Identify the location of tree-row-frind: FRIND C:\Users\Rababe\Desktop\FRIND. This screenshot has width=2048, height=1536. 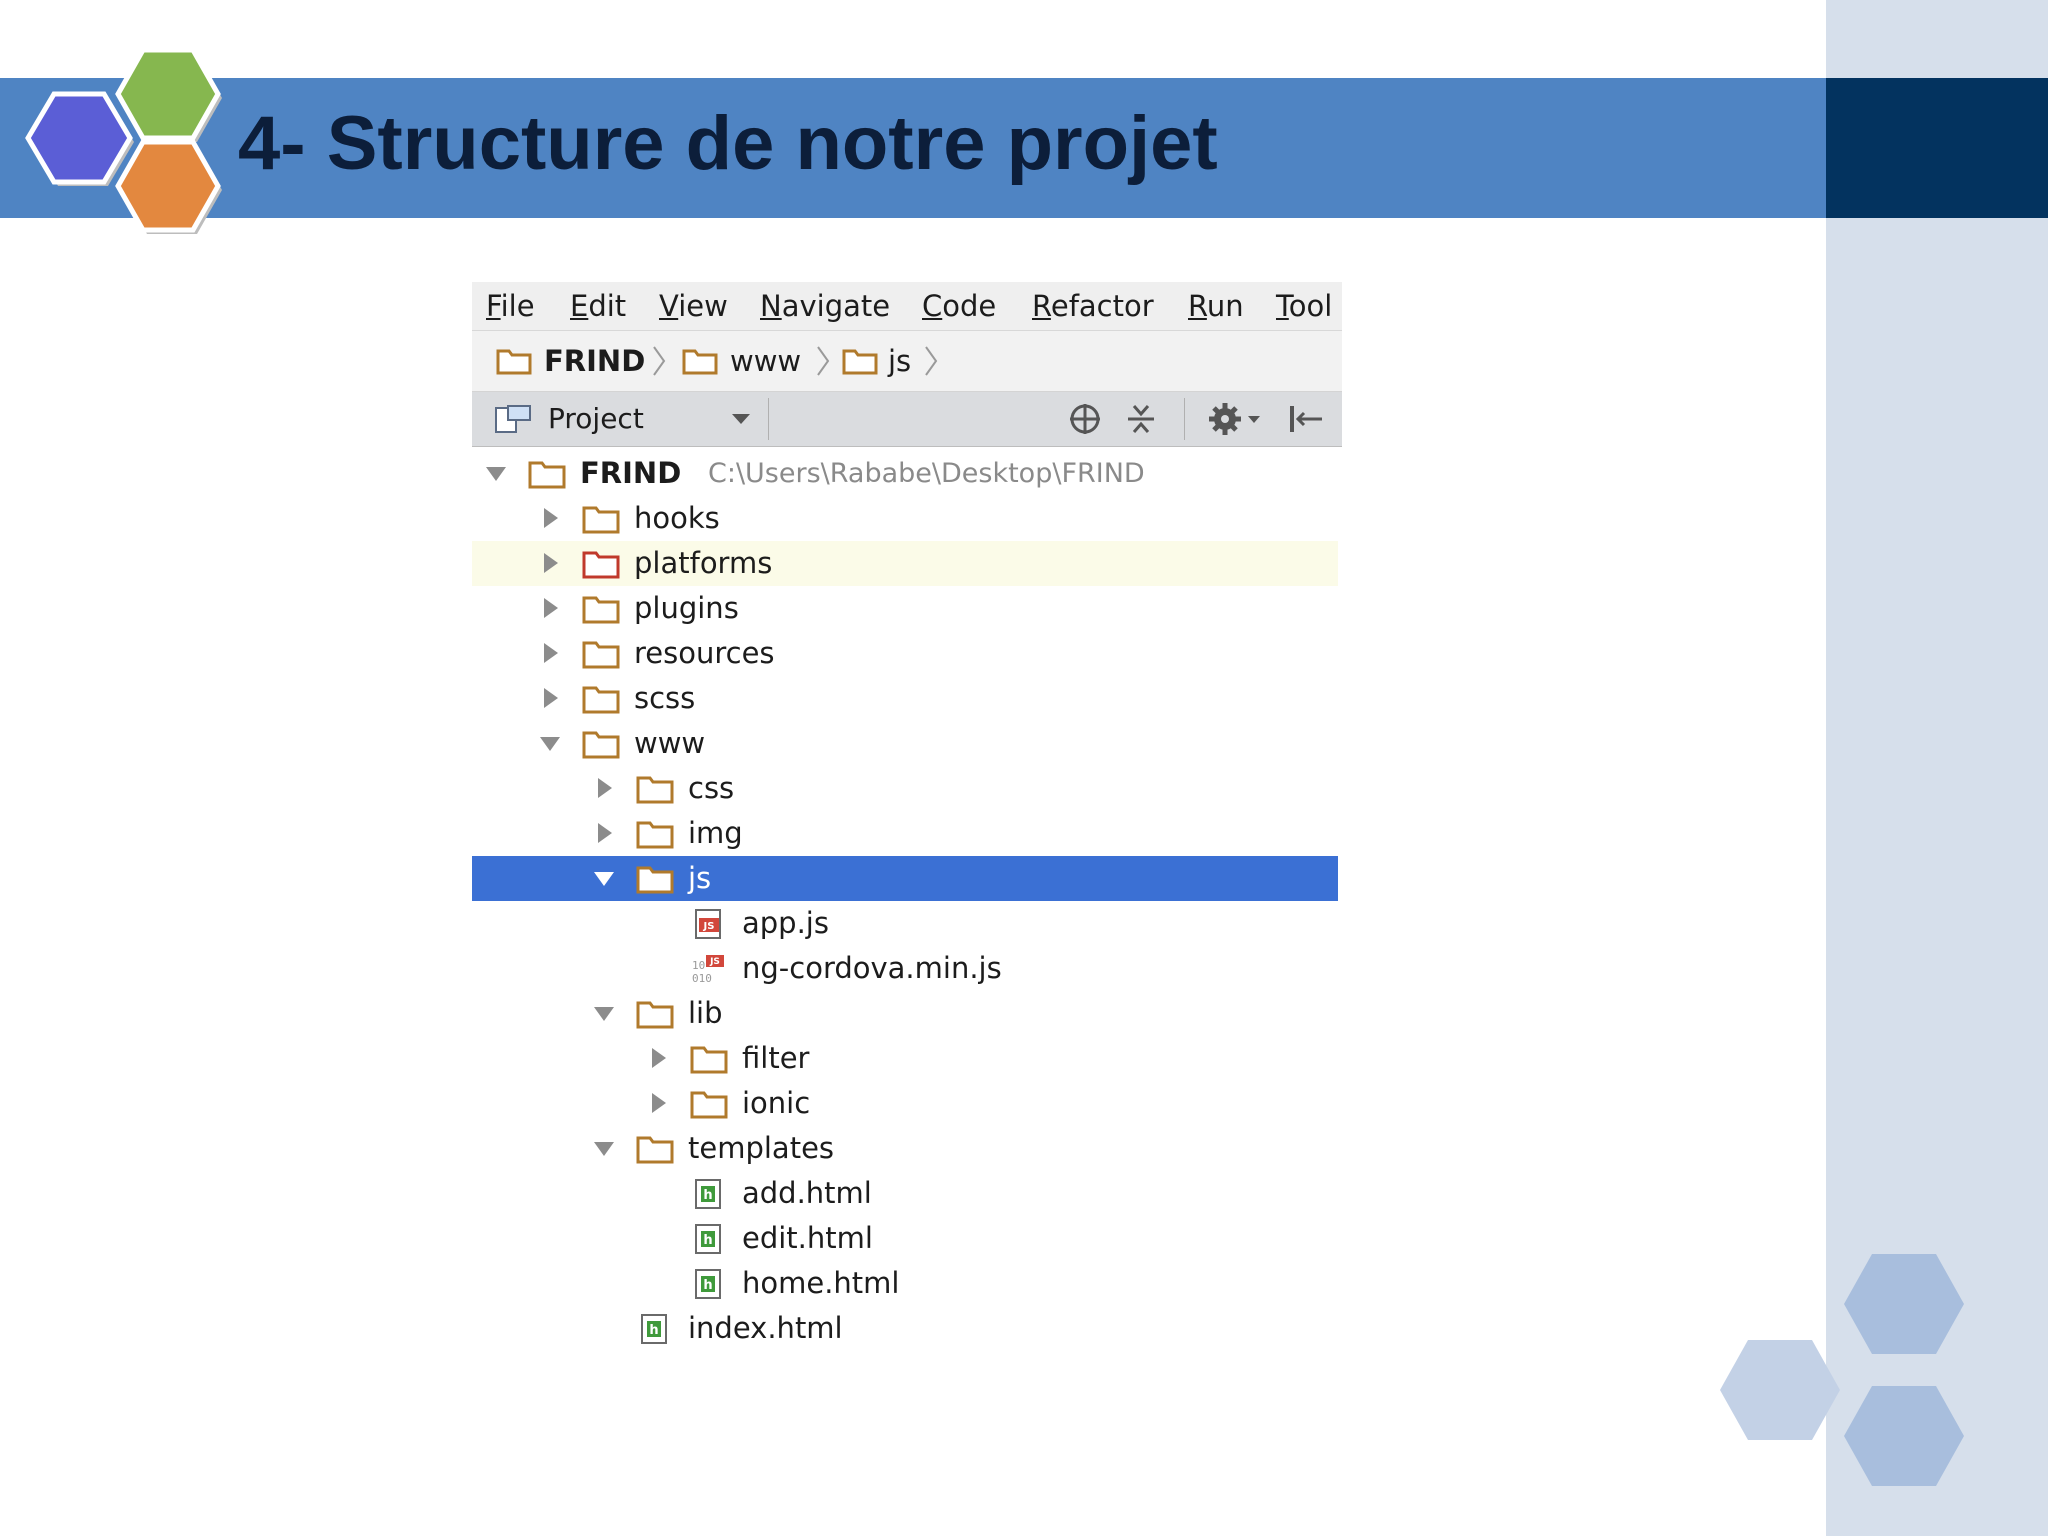
(905, 473).